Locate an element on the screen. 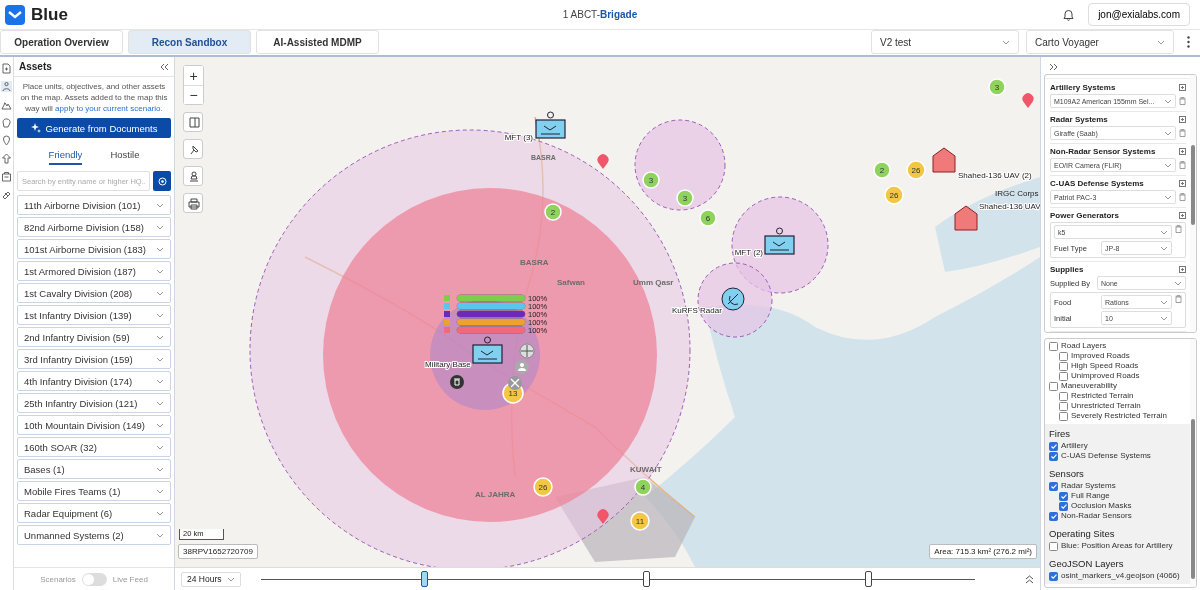  unit-group-dropdown: 160th SOAR (32) is located at coordinates (94, 447).